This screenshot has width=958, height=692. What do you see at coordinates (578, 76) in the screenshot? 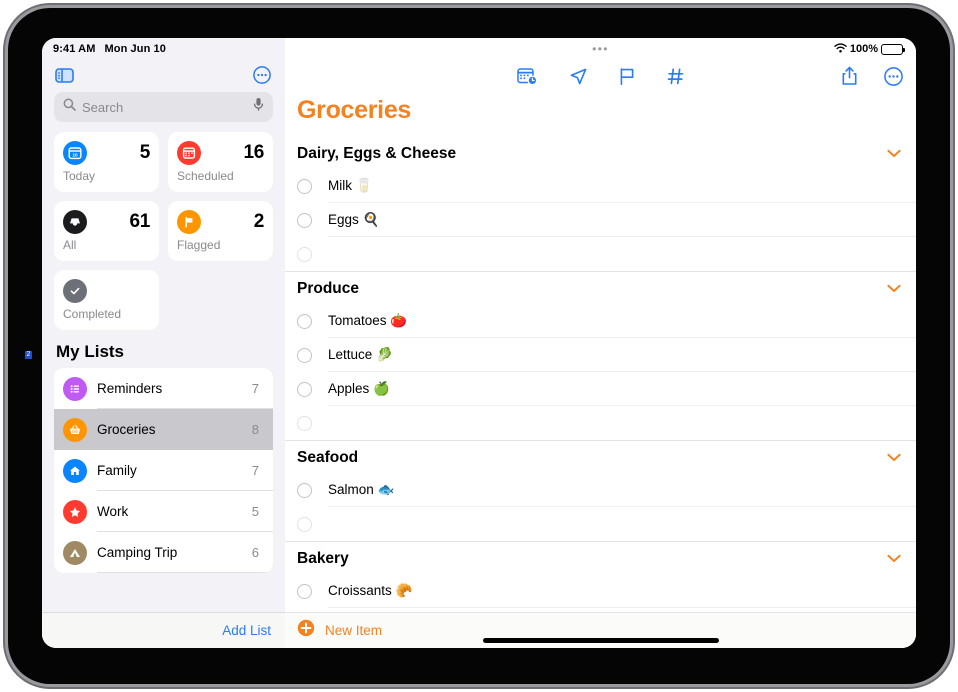
I see `location-icon` at bounding box center [578, 76].